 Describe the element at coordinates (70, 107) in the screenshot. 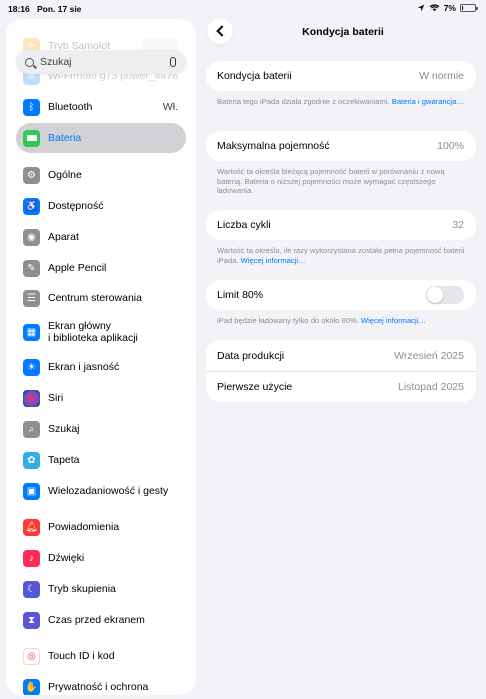

I see `sidebar-item-label: Bluetooth` at that location.